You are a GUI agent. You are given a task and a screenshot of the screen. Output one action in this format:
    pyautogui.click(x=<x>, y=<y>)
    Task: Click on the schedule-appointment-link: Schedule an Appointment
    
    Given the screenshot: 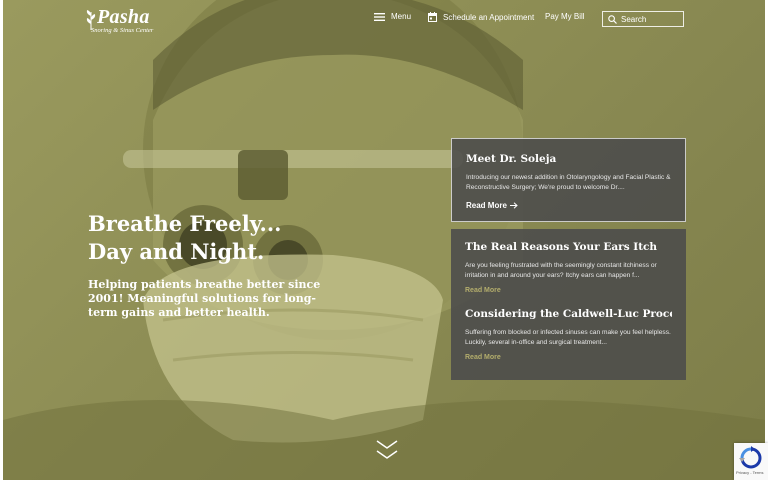 What is the action you would take?
    pyautogui.click(x=481, y=17)
    